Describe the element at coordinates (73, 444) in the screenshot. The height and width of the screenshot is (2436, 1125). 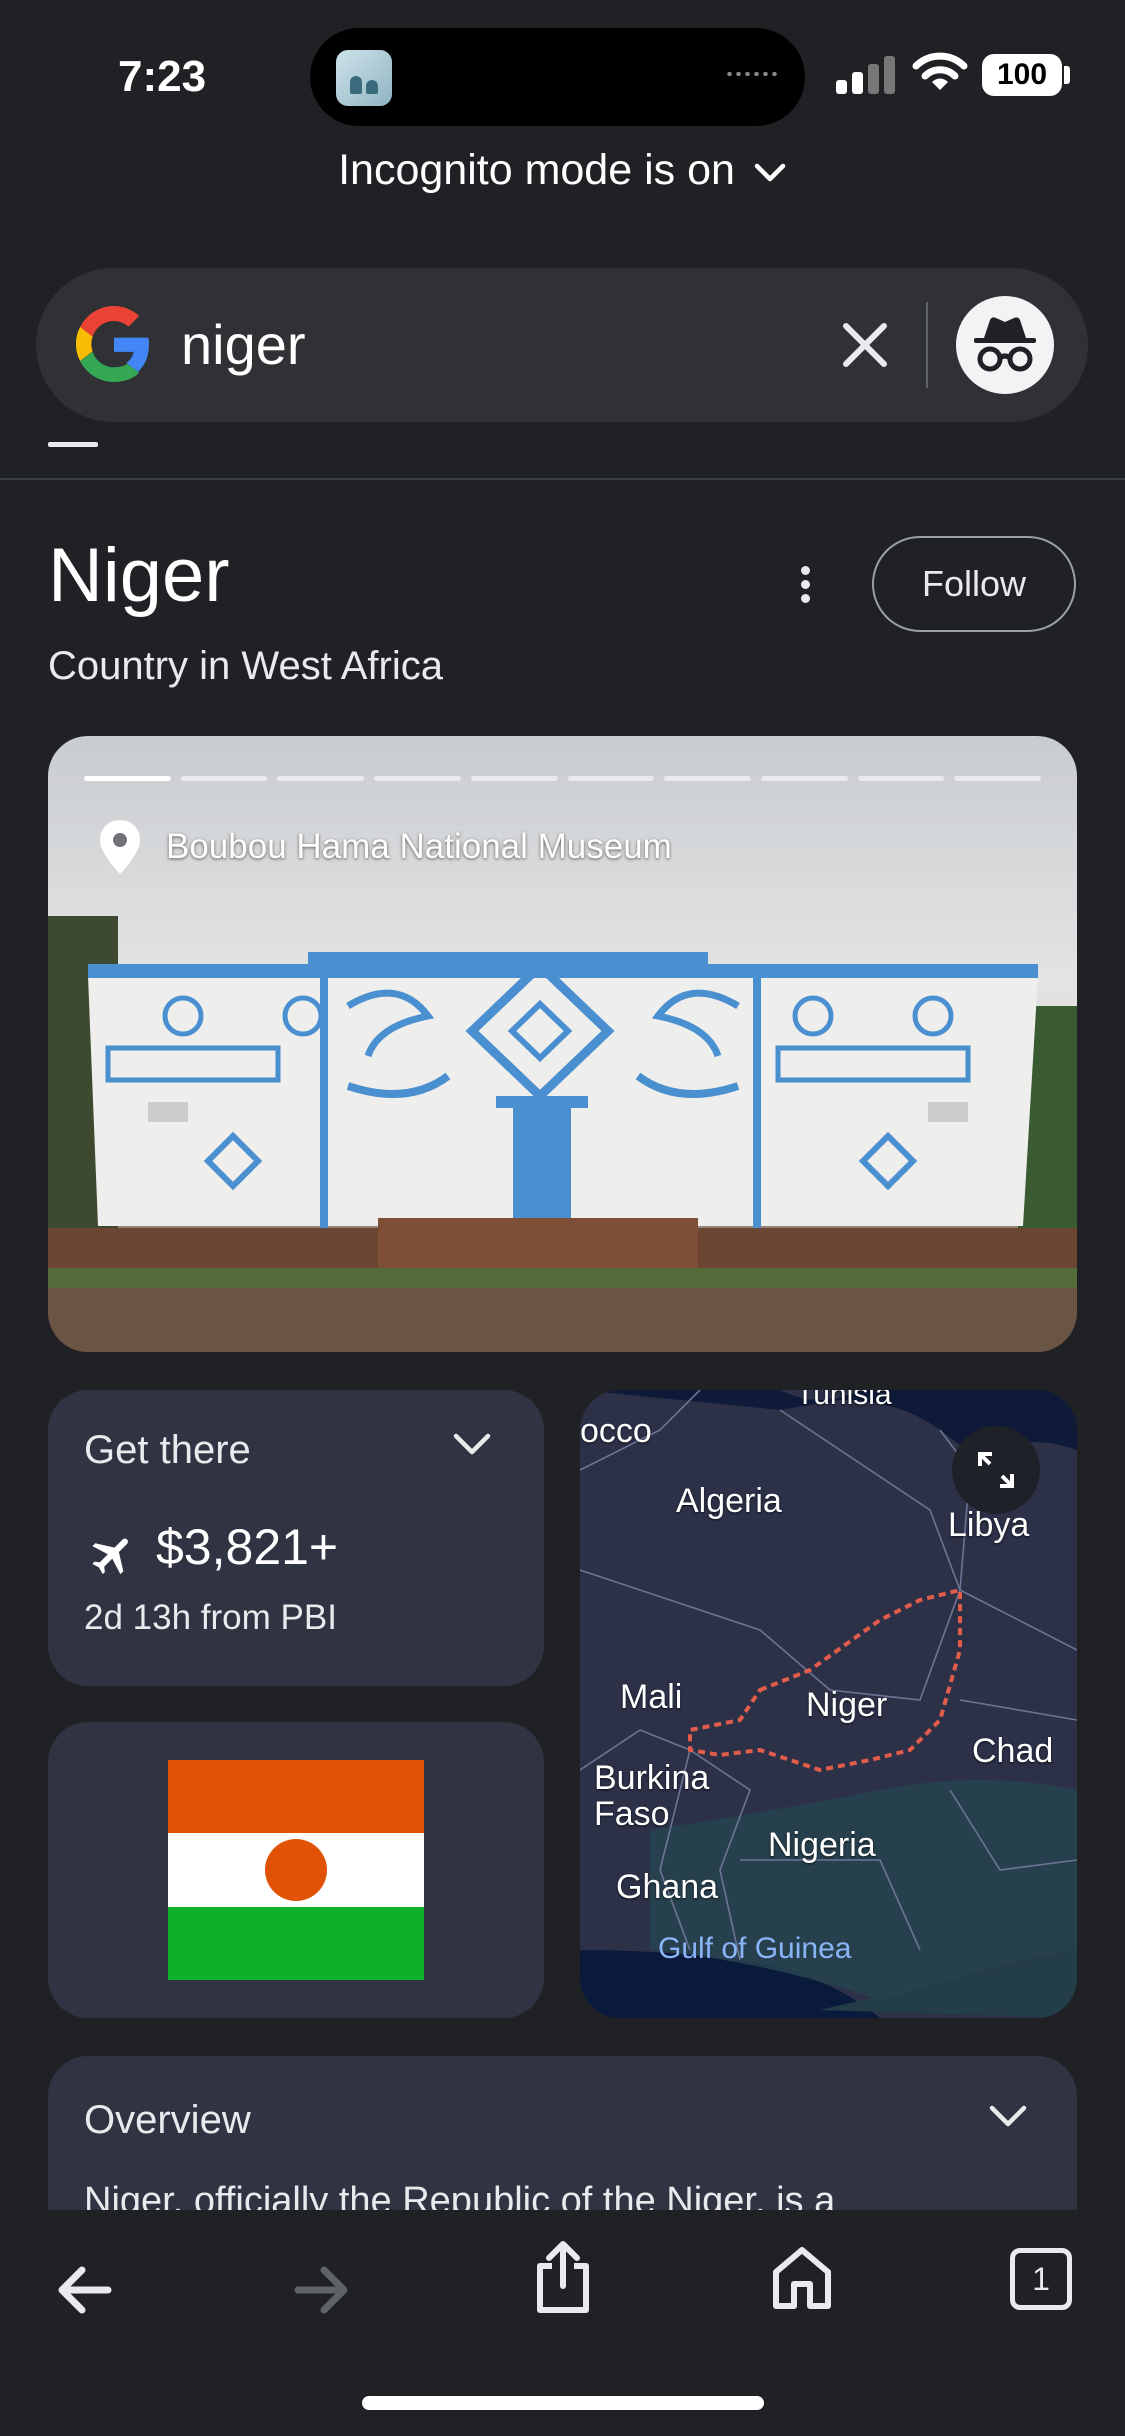
I see `tab-indicator` at that location.